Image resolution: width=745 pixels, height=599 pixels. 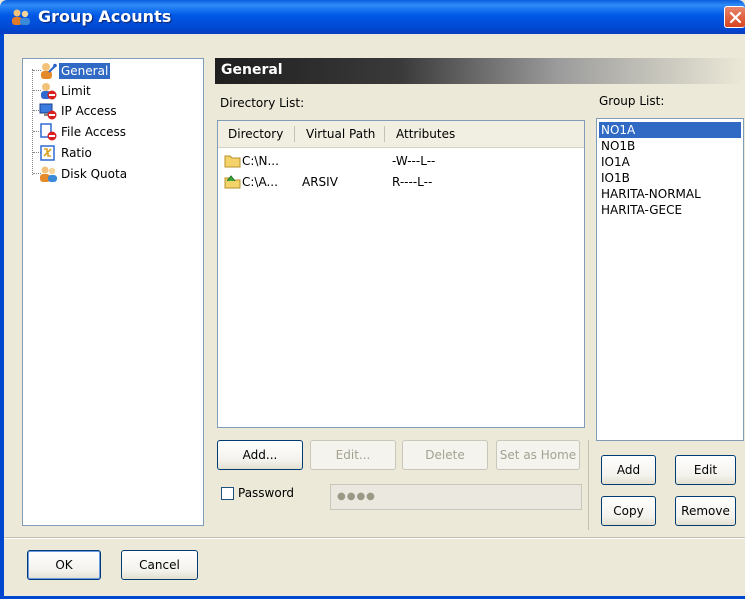 What do you see at coordinates (49, 91) in the screenshot?
I see `user-limit-icon` at bounding box center [49, 91].